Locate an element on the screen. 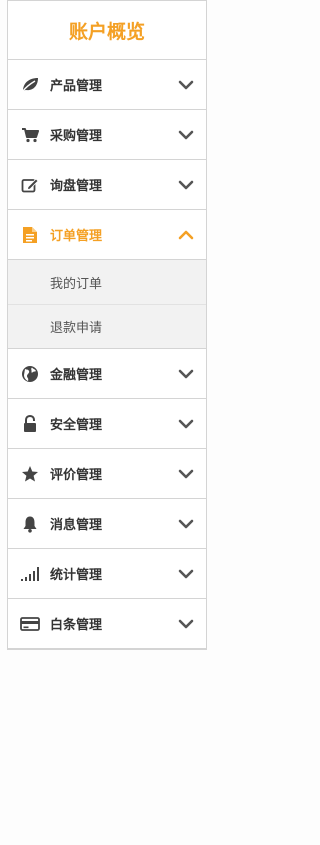 This screenshot has width=320, height=845. sidebar-item-message: 消息管理 is located at coordinates (107, 524).